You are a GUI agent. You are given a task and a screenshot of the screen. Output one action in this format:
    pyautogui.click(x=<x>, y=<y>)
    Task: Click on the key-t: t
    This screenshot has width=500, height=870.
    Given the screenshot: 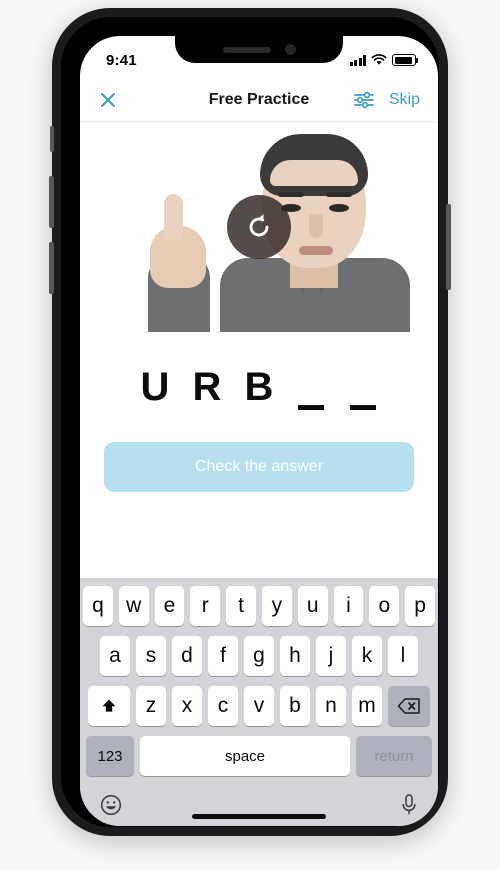 What is the action you would take?
    pyautogui.click(x=241, y=606)
    